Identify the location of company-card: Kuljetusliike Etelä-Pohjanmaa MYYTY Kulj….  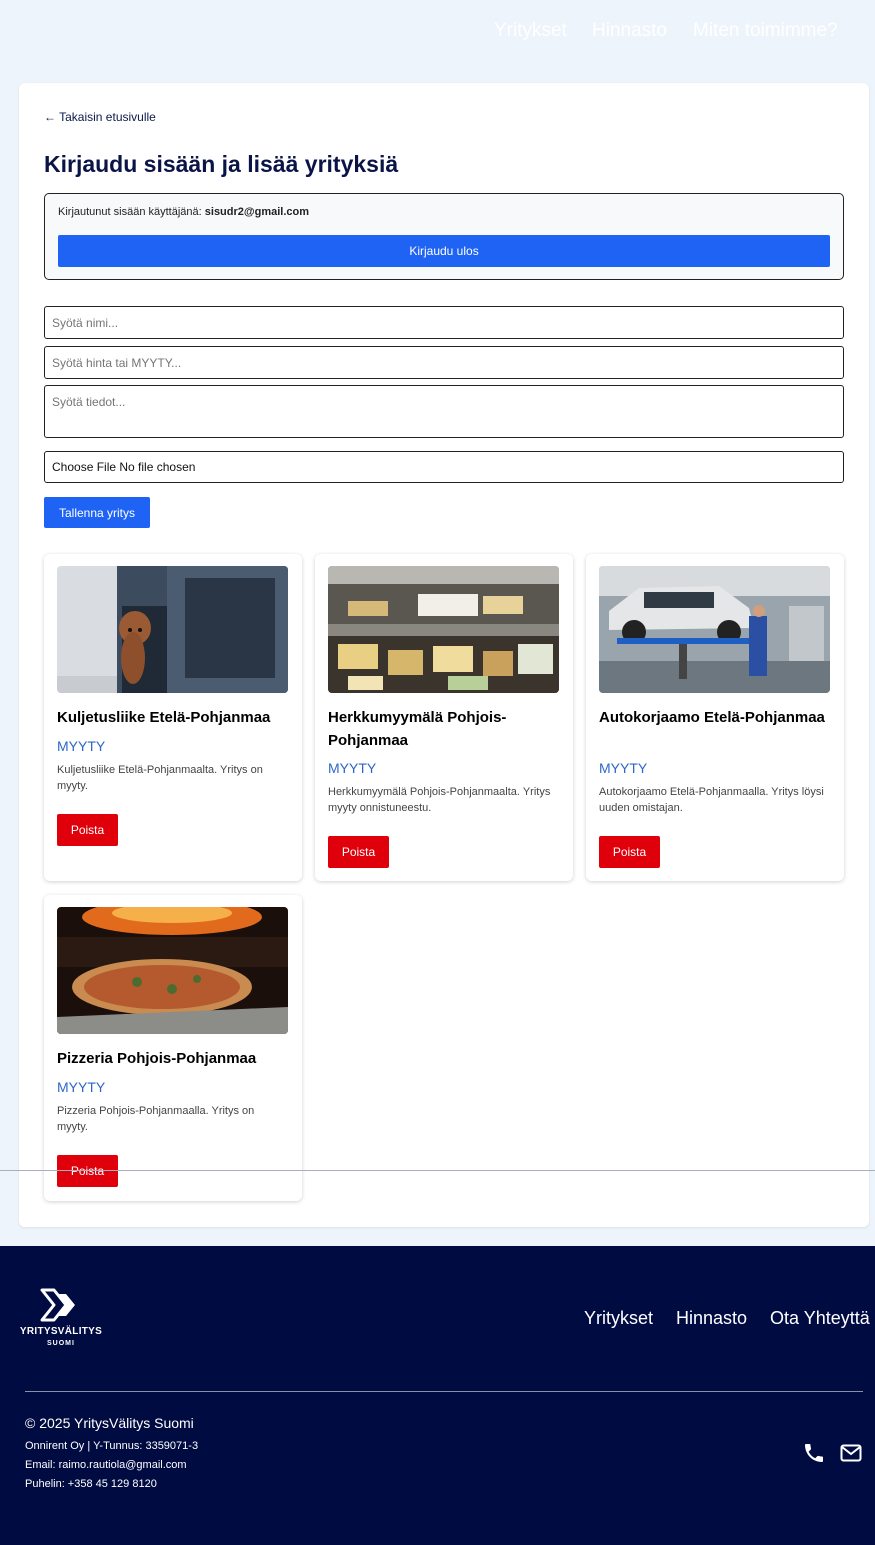
(173, 717).